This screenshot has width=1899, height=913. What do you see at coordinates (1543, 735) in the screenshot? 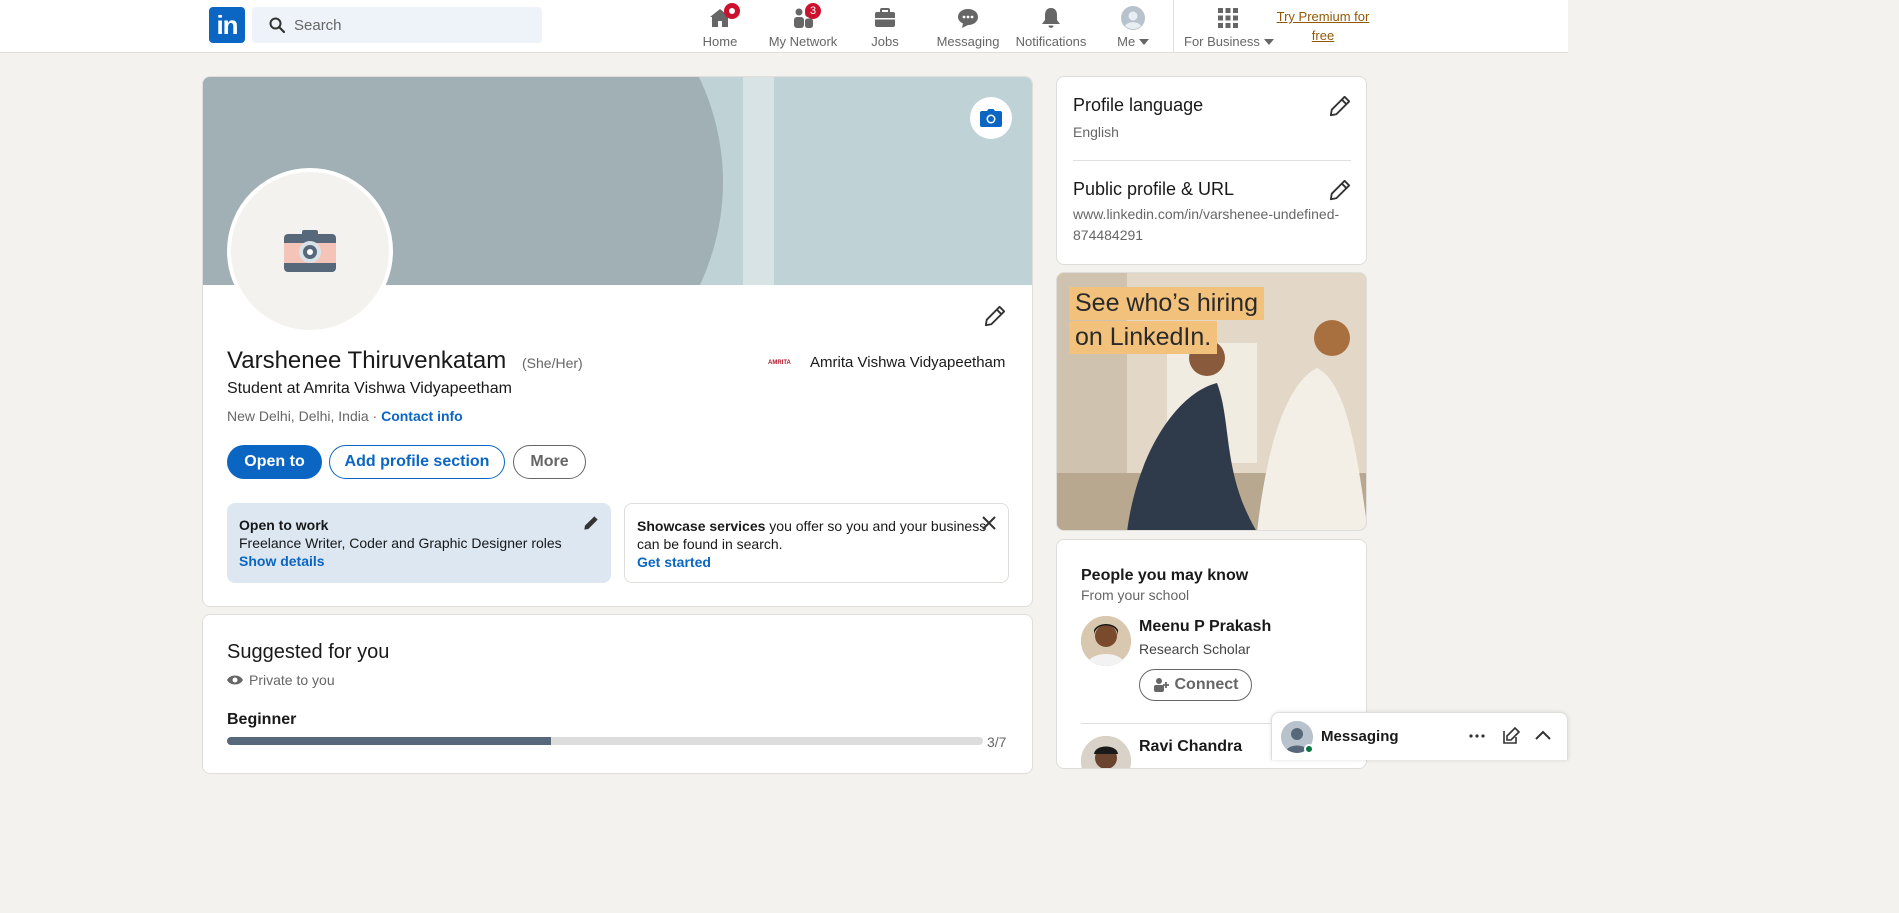
I see `chevron-up-icon` at bounding box center [1543, 735].